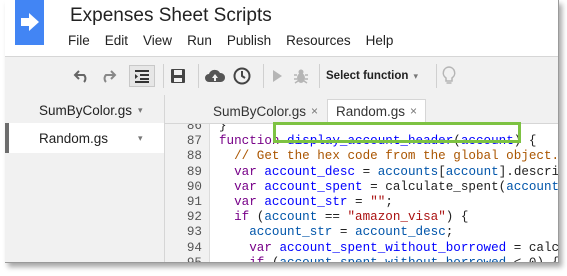 The image size is (567, 276). I want to click on line-number: 90, so click(194, 186).